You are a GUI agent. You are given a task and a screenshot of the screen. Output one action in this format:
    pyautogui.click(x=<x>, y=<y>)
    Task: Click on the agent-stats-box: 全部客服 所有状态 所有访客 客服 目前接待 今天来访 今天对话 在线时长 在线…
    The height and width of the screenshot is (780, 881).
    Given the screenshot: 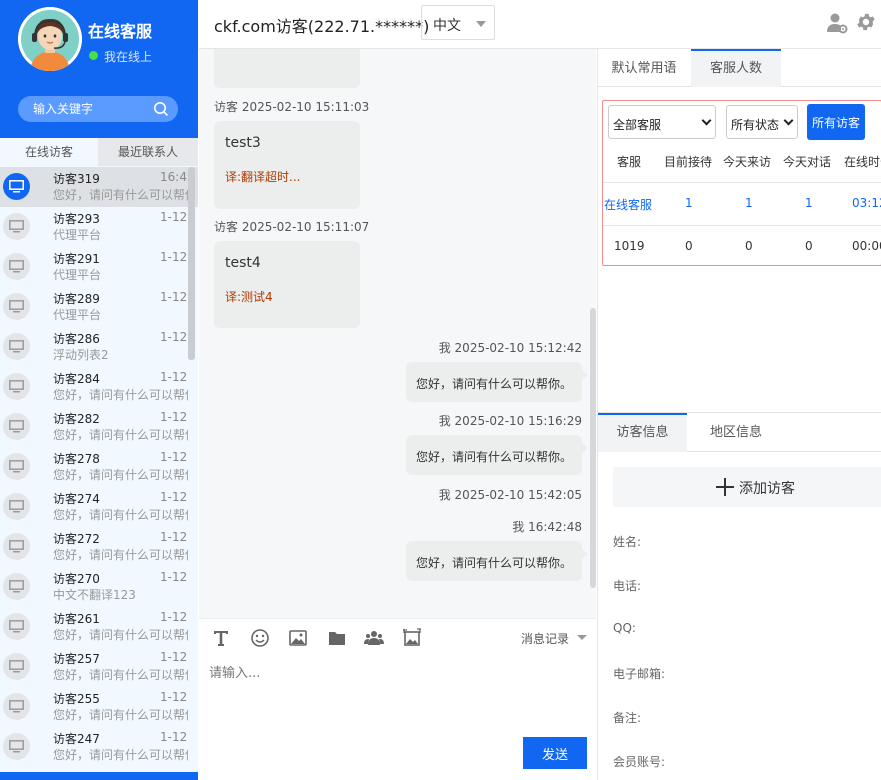 What is the action you would take?
    pyautogui.click(x=741, y=183)
    